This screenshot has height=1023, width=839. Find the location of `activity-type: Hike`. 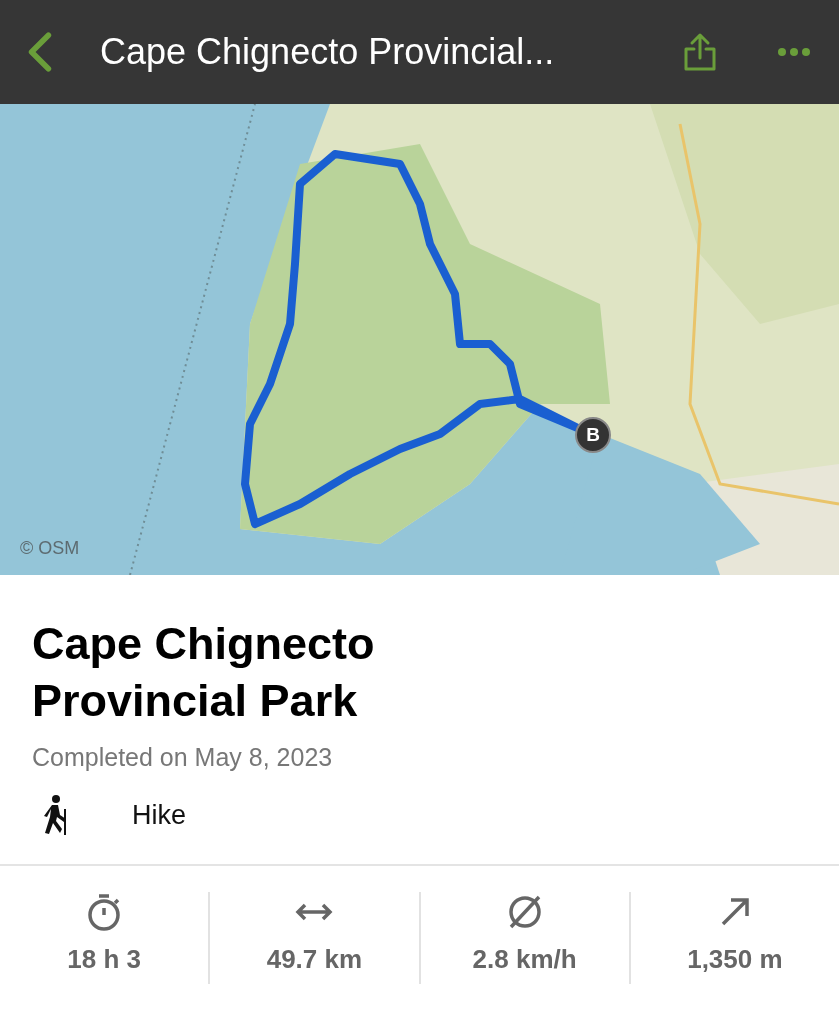

activity-type: Hike is located at coordinates (159, 815).